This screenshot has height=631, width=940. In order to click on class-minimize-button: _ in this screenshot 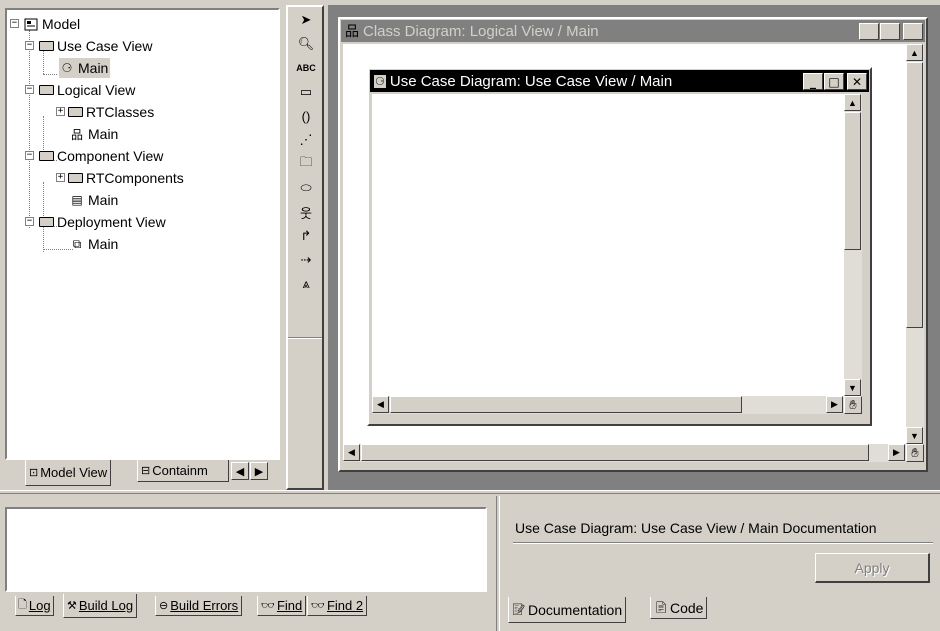, I will do `click(869, 31)`.